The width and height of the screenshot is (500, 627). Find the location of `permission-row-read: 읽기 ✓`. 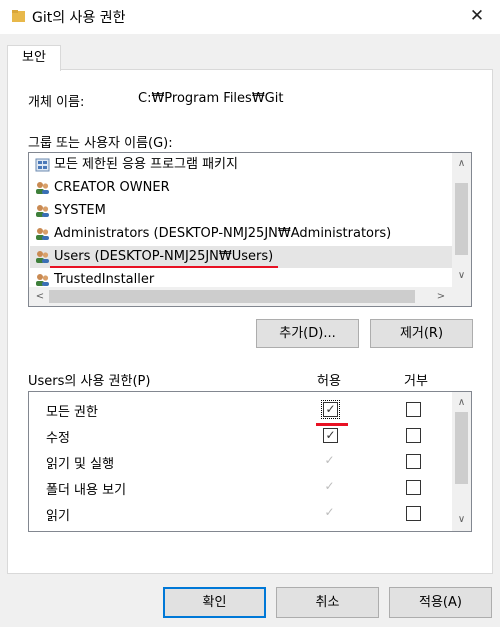

permission-row-read: 읽기 ✓ is located at coordinates (241, 514).